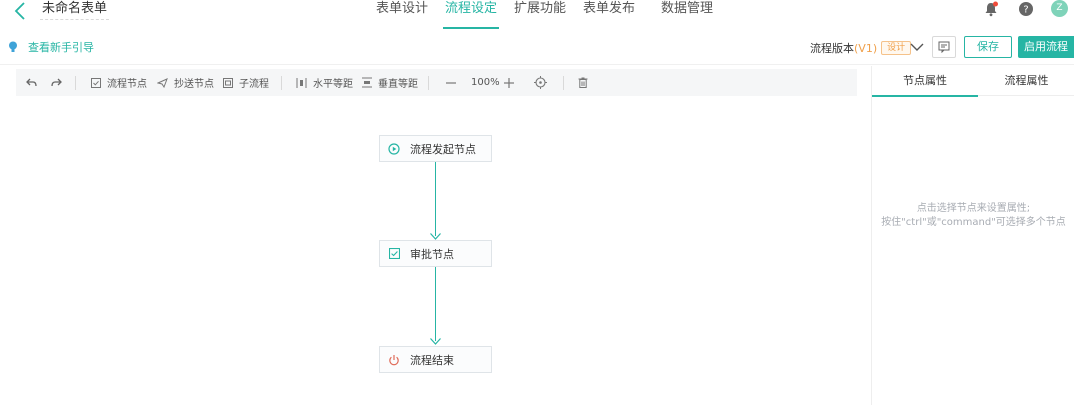  I want to click on node-label: 审批节点, so click(432, 254).